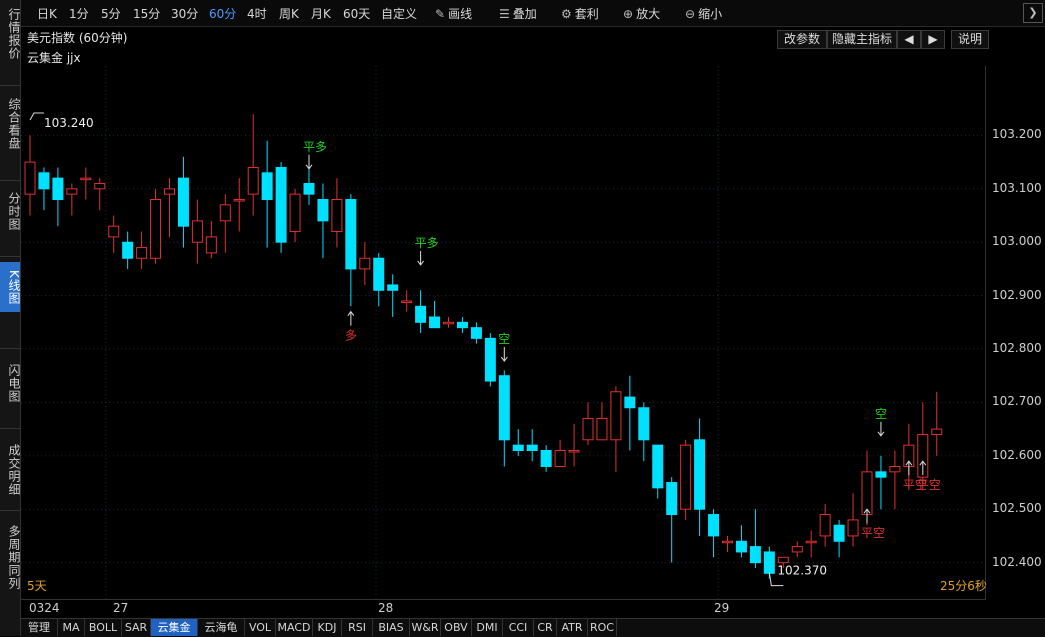 This screenshot has height=637, width=1045. What do you see at coordinates (294, 627) in the screenshot?
I see `indicator-tab: MACD` at bounding box center [294, 627].